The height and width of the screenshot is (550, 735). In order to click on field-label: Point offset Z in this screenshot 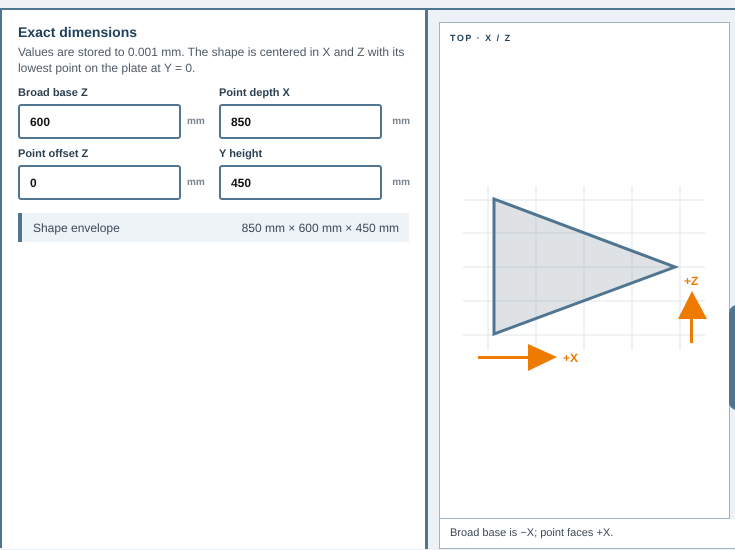, I will do `click(54, 154)`.